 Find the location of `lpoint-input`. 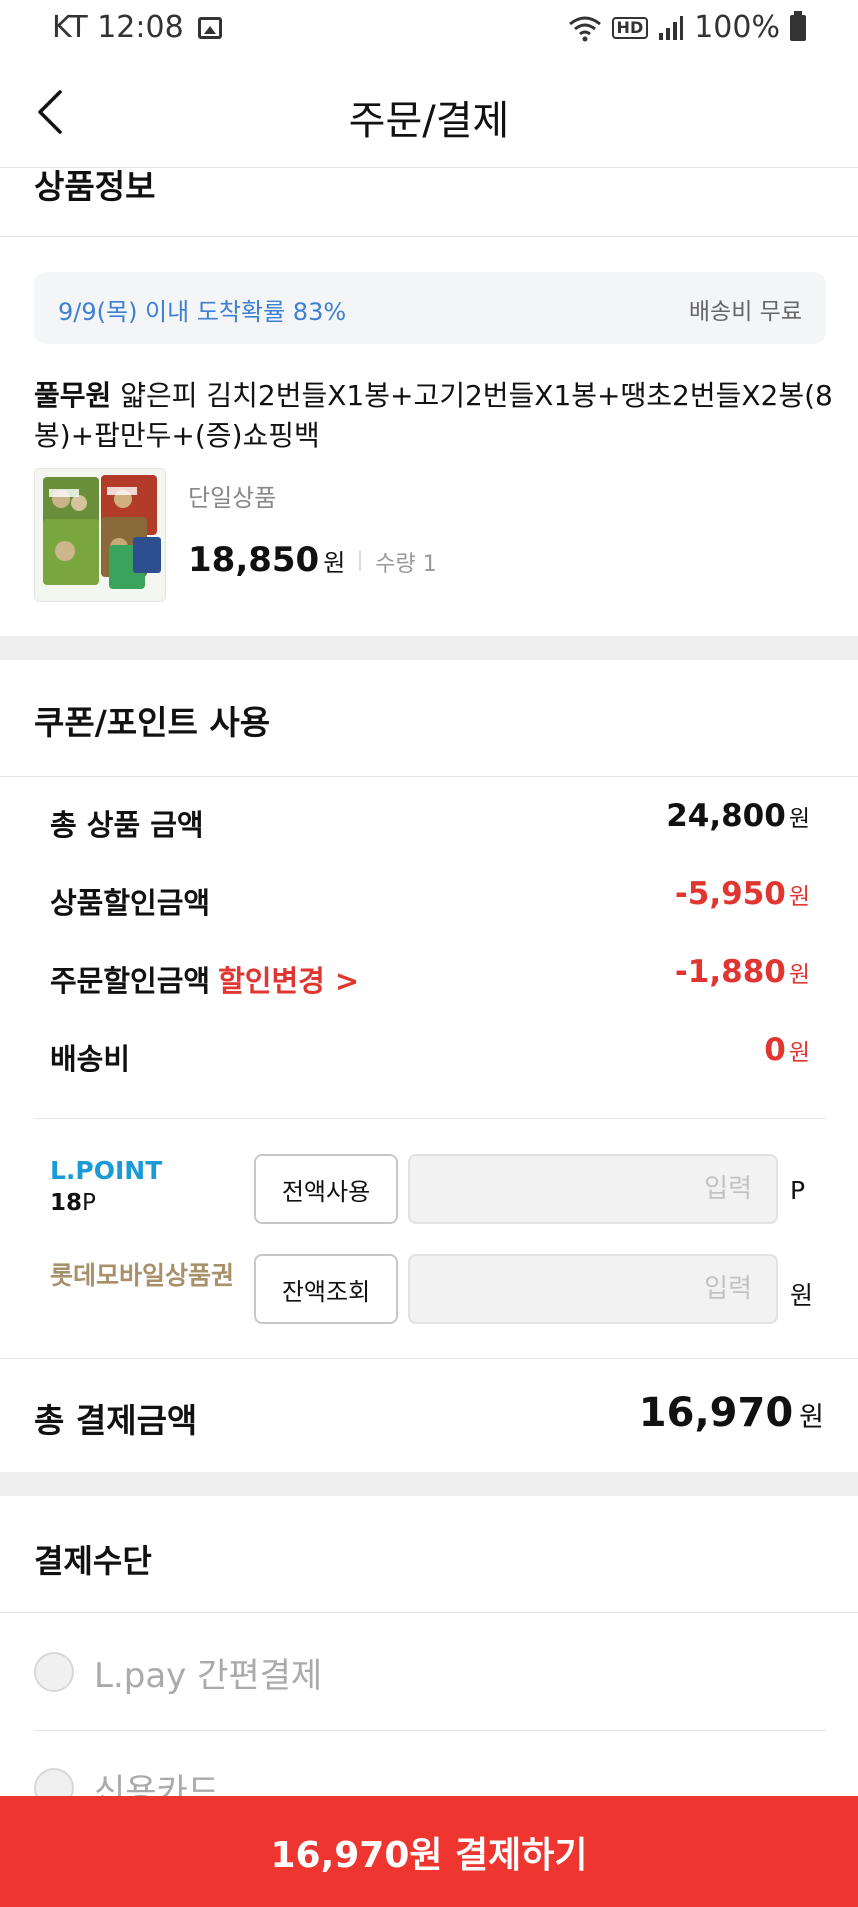

lpoint-input is located at coordinates (593, 1189).